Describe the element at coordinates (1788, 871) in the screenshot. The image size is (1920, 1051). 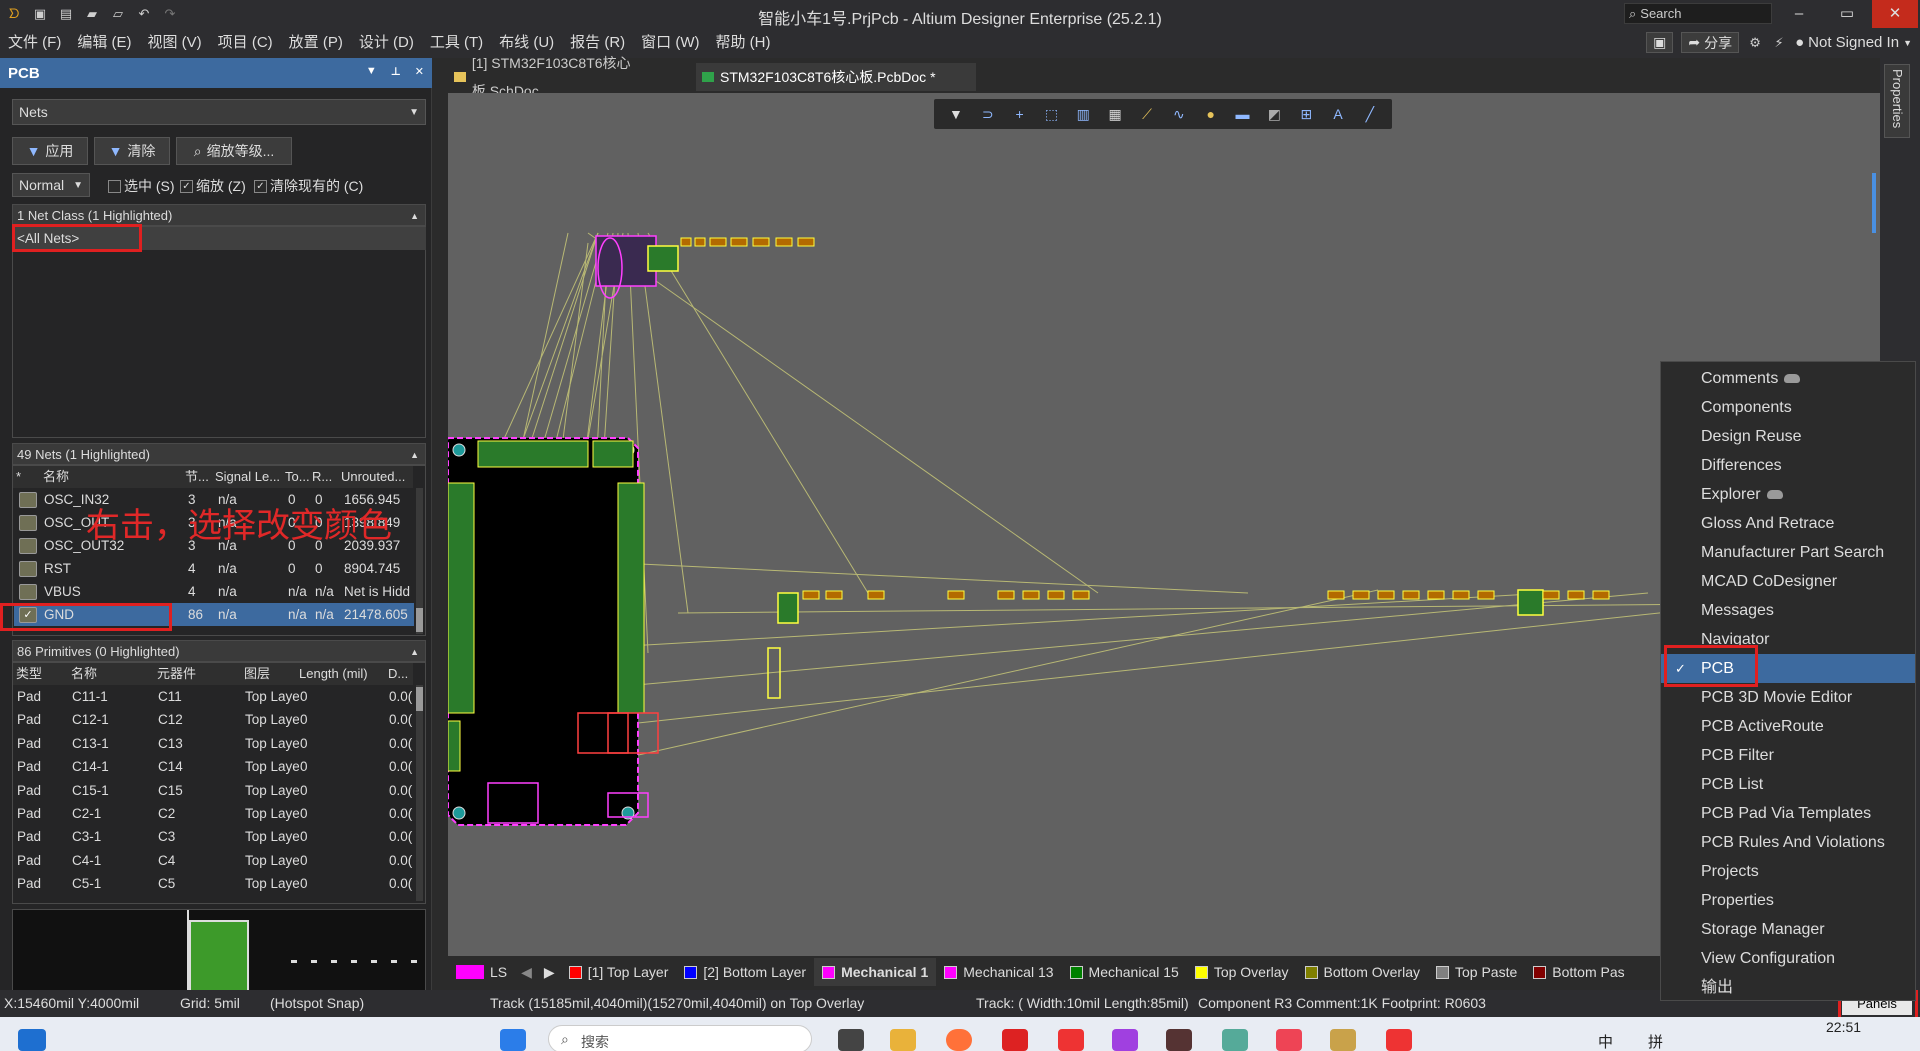
I see `panels-menu-item: Projects` at that location.